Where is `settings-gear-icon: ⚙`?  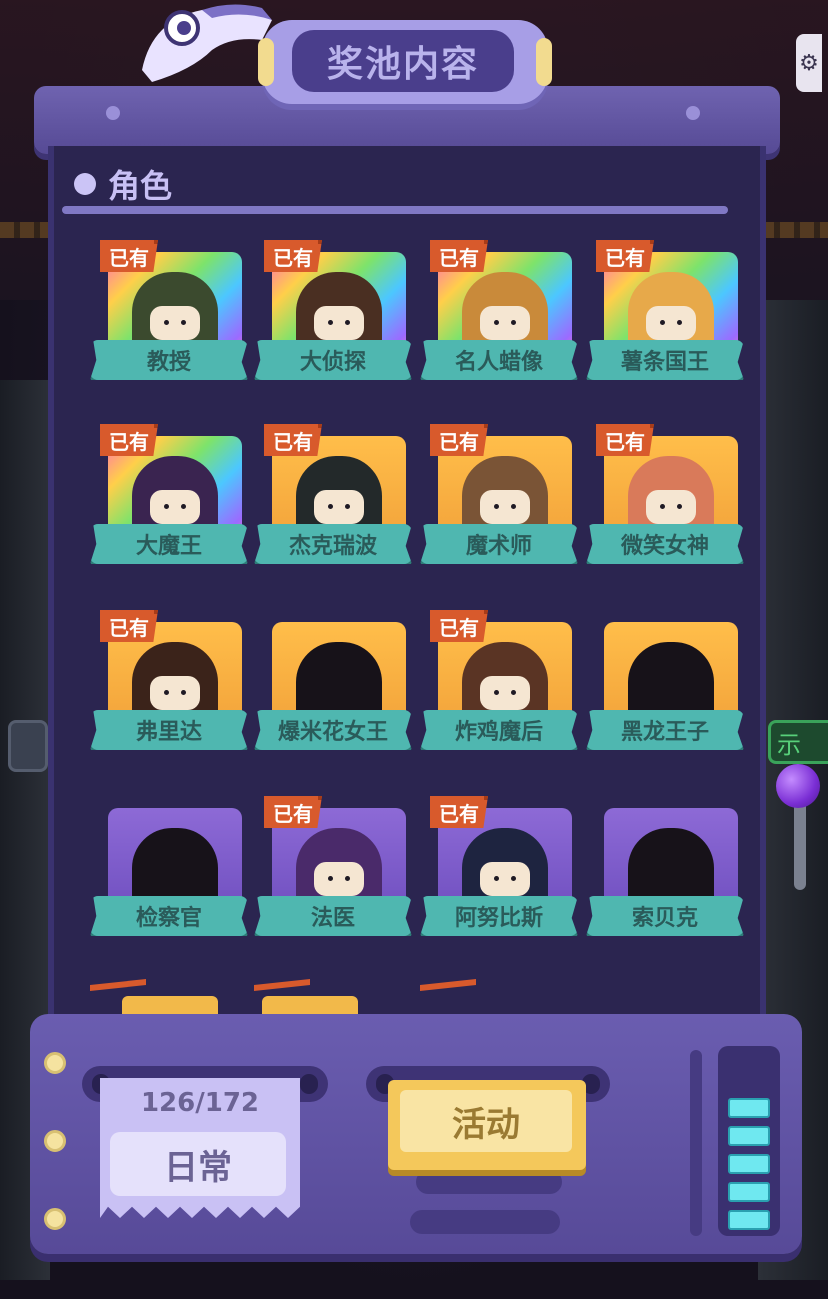
settings-gear-icon: ⚙ is located at coordinates (809, 63).